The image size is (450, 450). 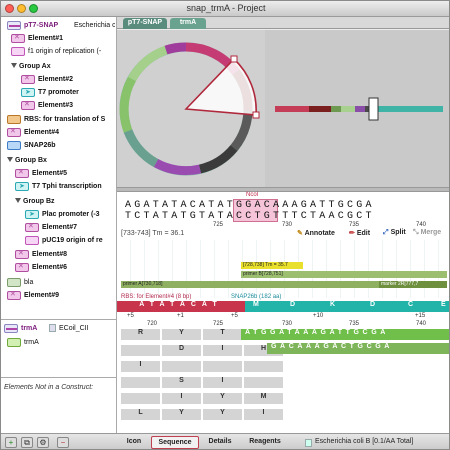 What do you see at coordinates (345, 334) in the screenshot?
I see `orf-row-1: ATGGATAAAGATTGCGA` at bounding box center [345, 334].